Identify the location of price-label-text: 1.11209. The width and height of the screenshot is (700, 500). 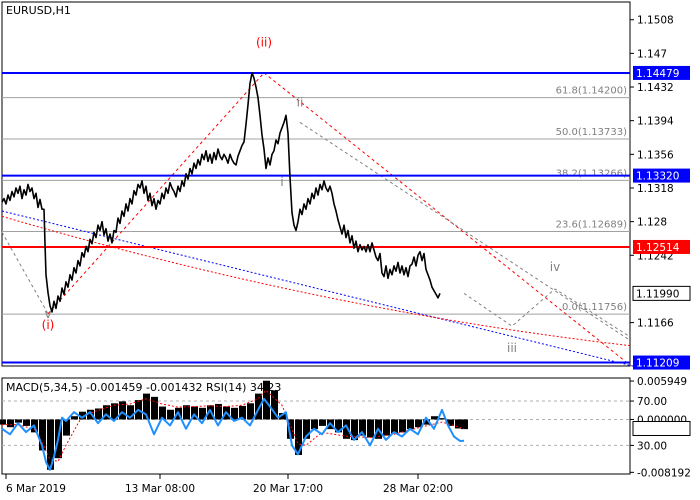
(657, 364).